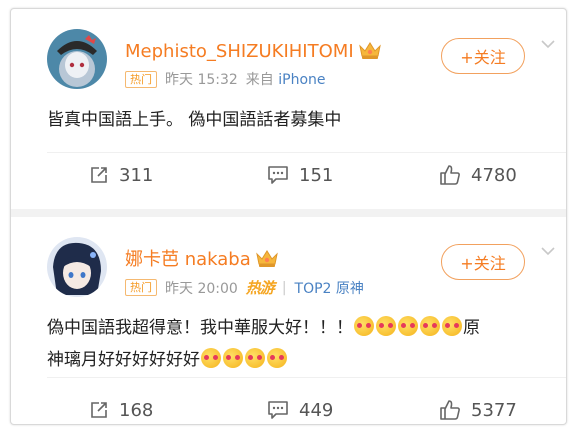 The image size is (577, 433). Describe the element at coordinates (201, 288) in the screenshot. I see `post-time: 昨天 20:00` at that location.